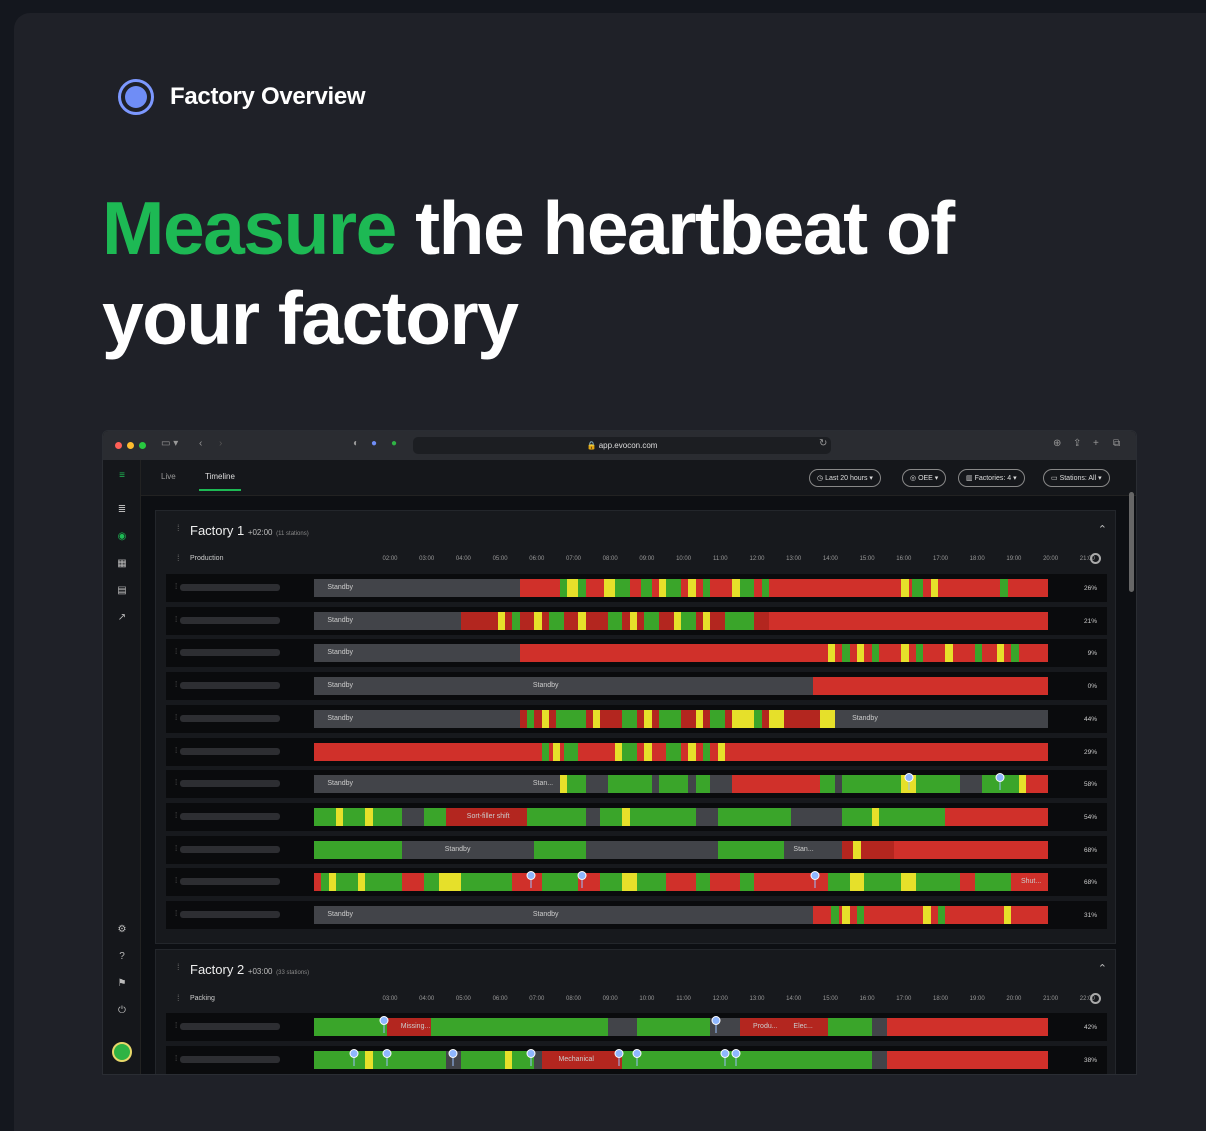 The image size is (1206, 1131). Describe the element at coordinates (168, 476) in the screenshot. I see `tab-live: Live` at that location.